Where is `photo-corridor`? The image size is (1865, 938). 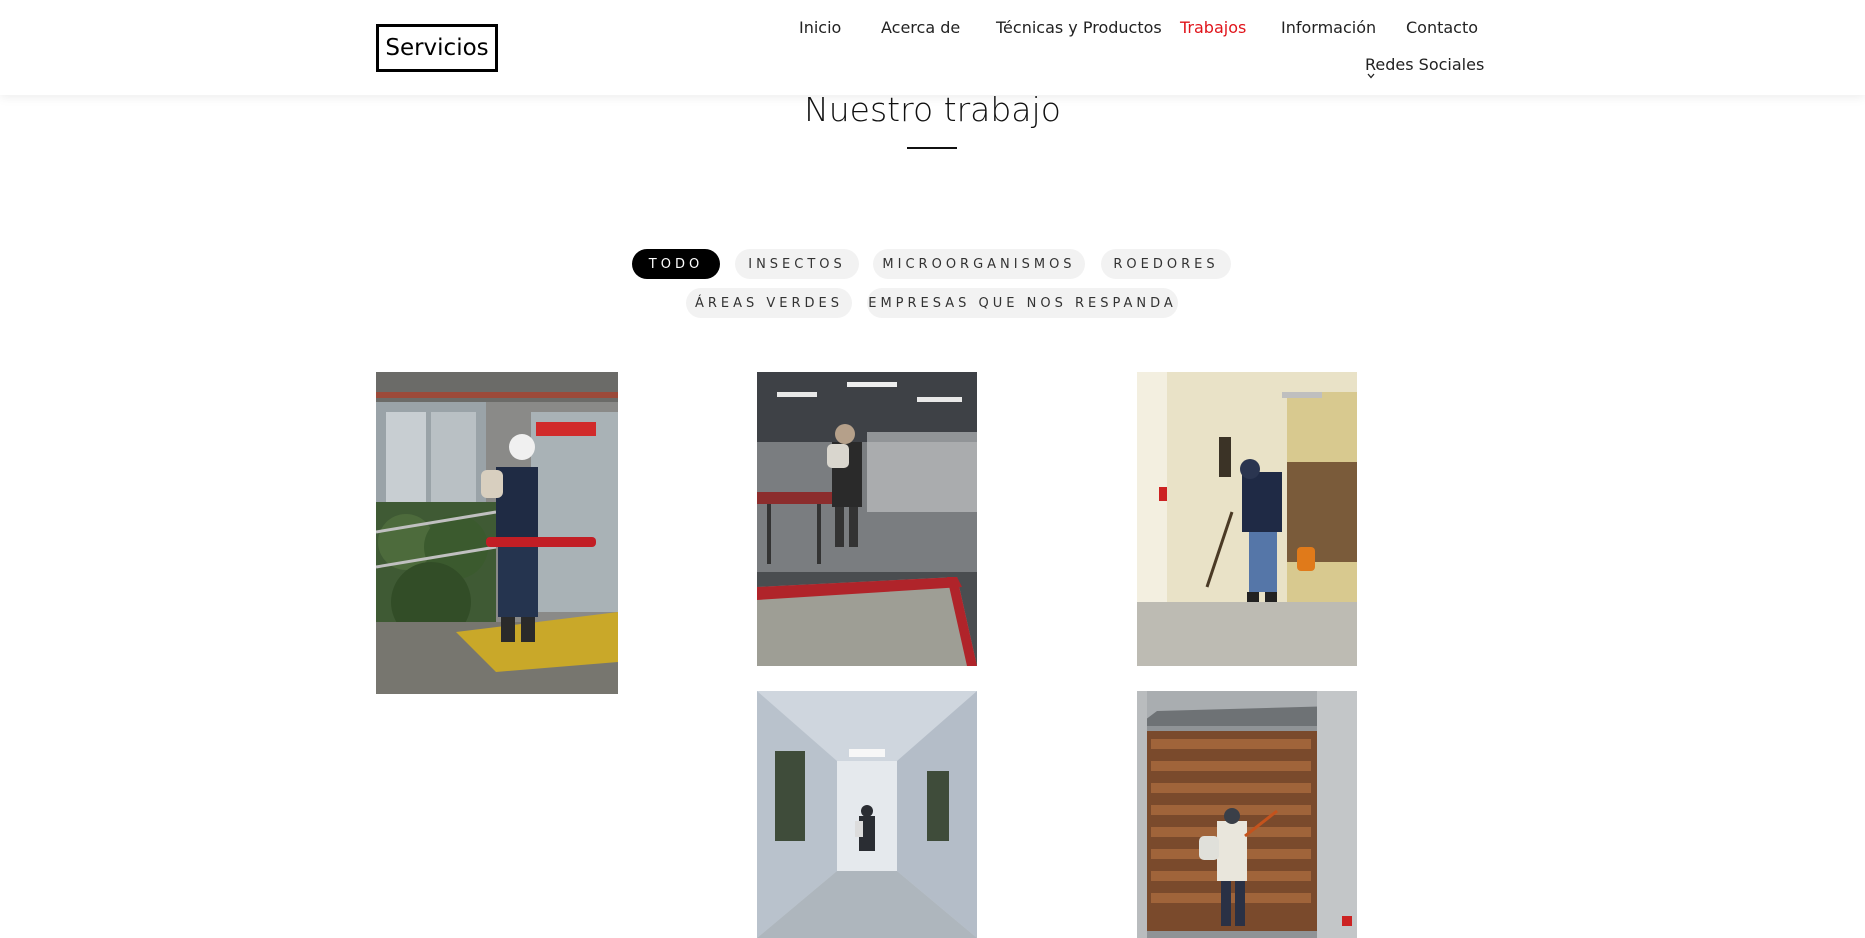
photo-corridor is located at coordinates (867, 814).